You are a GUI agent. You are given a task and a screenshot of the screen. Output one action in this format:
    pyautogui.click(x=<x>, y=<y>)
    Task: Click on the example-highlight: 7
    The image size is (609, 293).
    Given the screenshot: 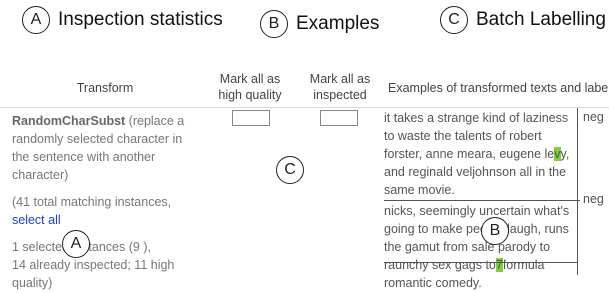 What is the action you would take?
    pyautogui.click(x=499, y=265)
    